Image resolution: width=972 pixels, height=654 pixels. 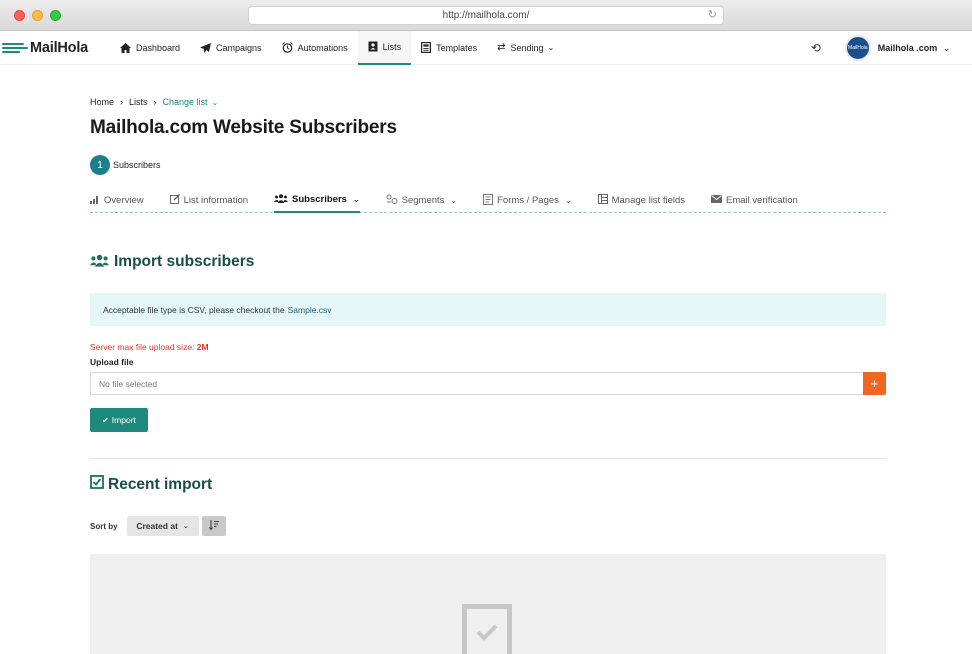 What do you see at coordinates (488, 102) in the screenshot?
I see `breadcrumb: Home › Lists › Change list ⌄` at bounding box center [488, 102].